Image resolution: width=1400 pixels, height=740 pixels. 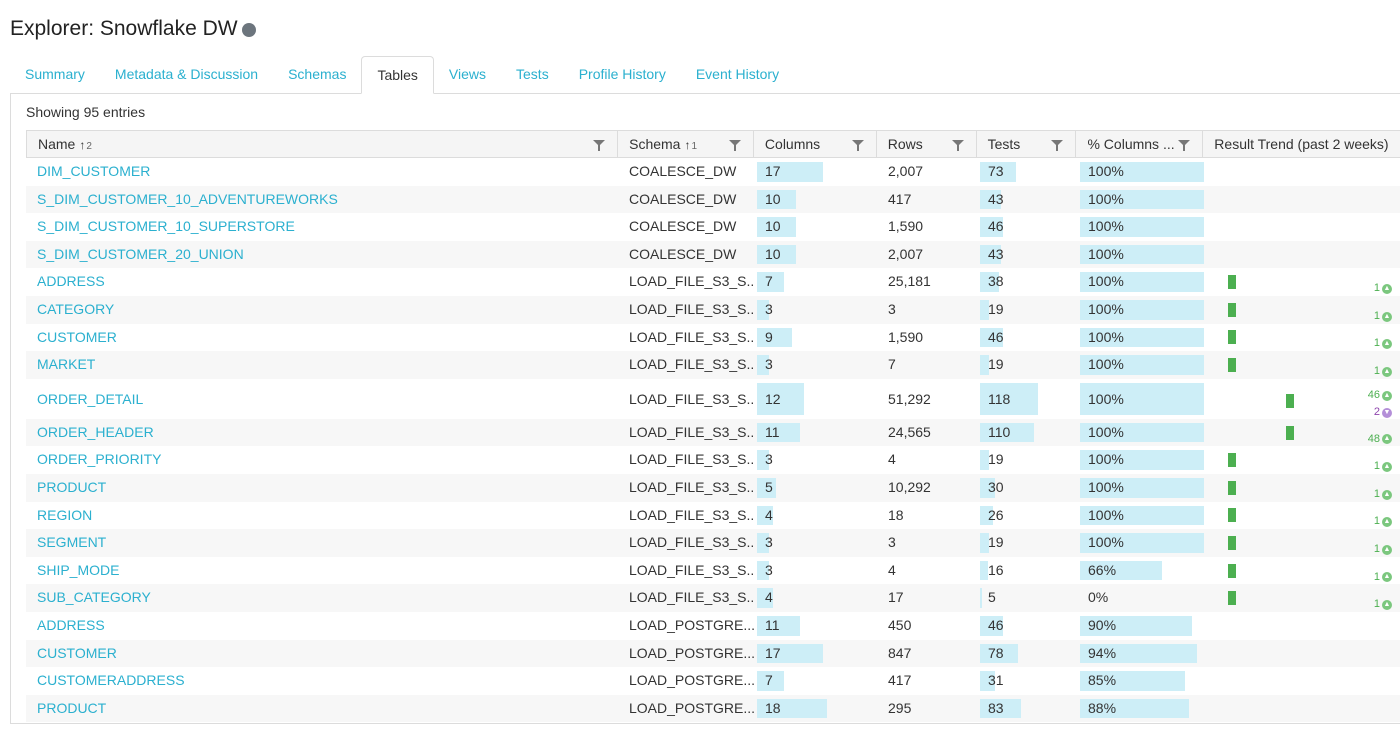 What do you see at coordinates (397, 75) in the screenshot?
I see `tab-tables: Tables` at bounding box center [397, 75].